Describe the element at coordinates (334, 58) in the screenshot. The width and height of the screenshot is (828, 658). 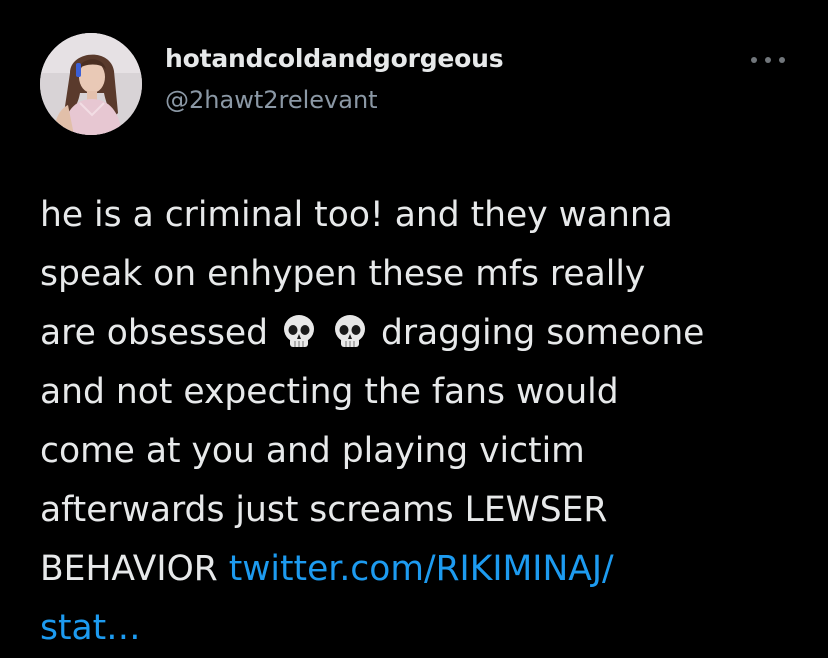
I see `display-name: hotandcoldandgorgeous` at that location.